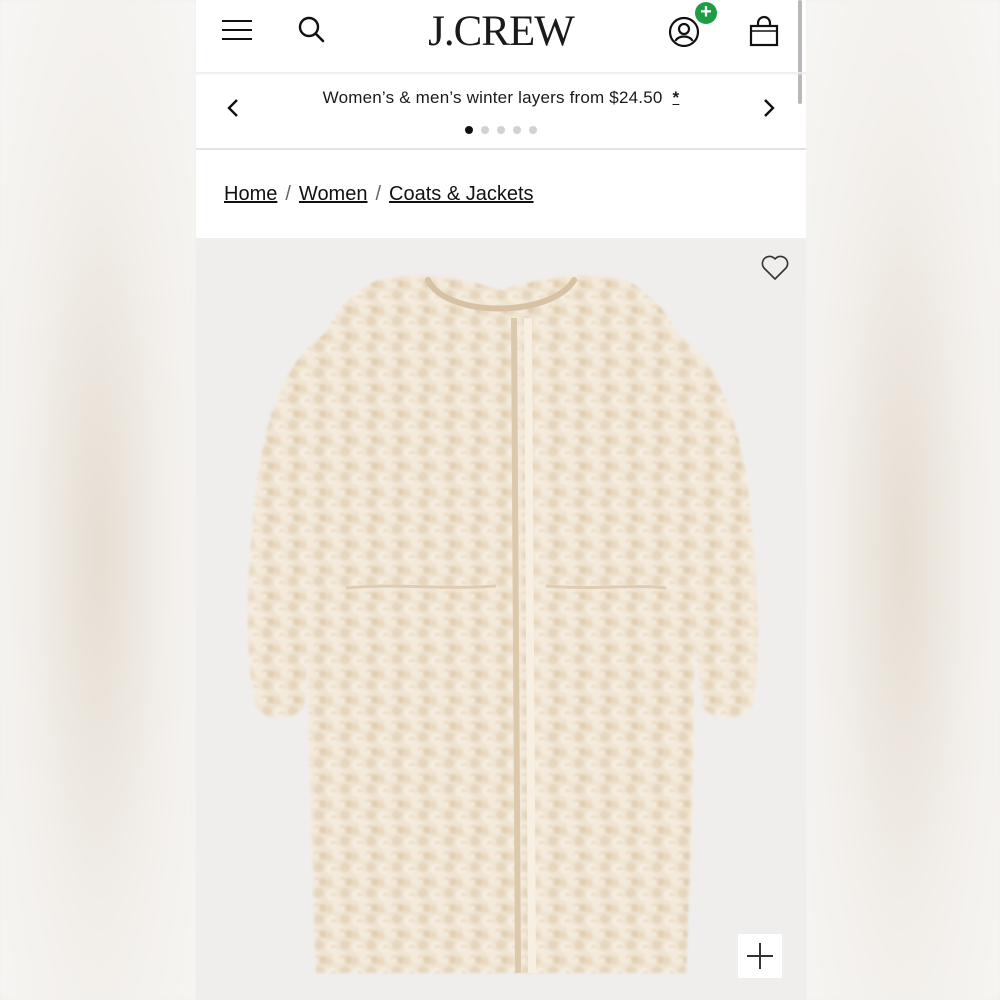 Image resolution: width=1000 pixels, height=1000 pixels. I want to click on breadcrumb: Home / Women / Coats & Jackets, so click(379, 194).